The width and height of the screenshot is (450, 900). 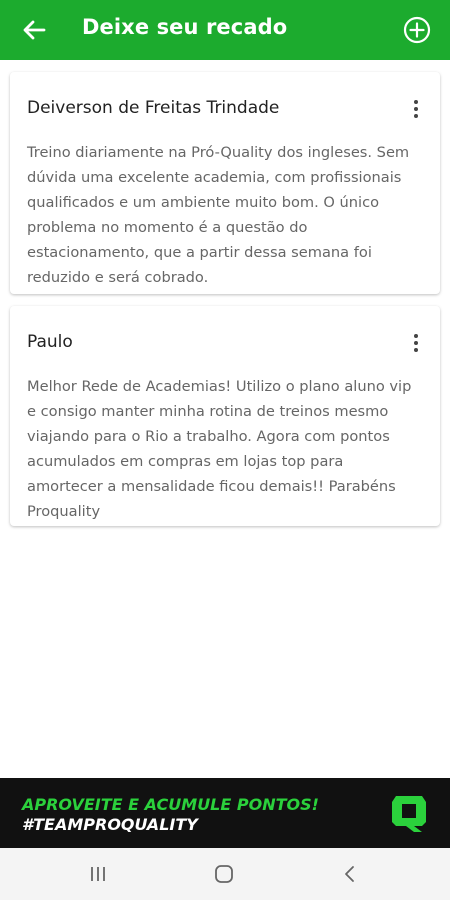 I want to click on plus-circle-icon, so click(x=417, y=30).